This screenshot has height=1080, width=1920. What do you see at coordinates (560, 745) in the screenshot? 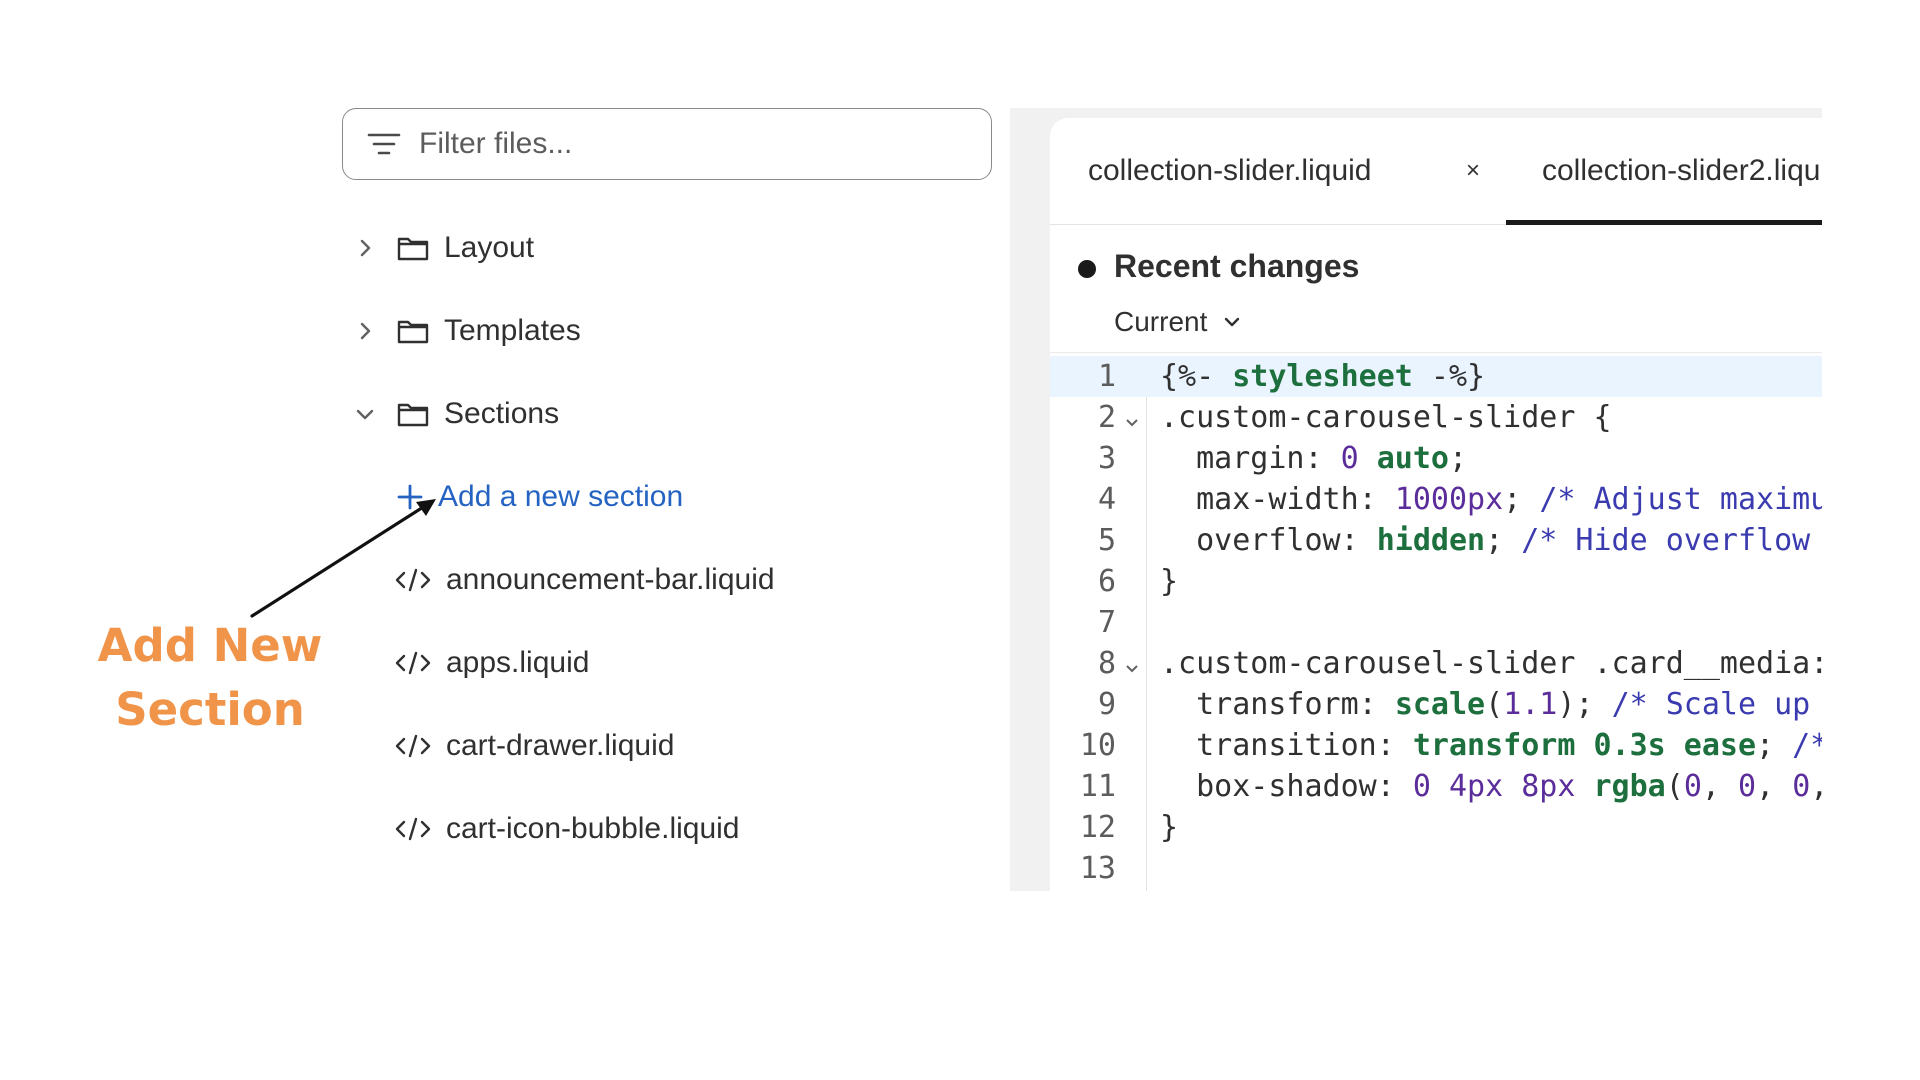
I see `file-name: cart-drawer.liquid` at bounding box center [560, 745].